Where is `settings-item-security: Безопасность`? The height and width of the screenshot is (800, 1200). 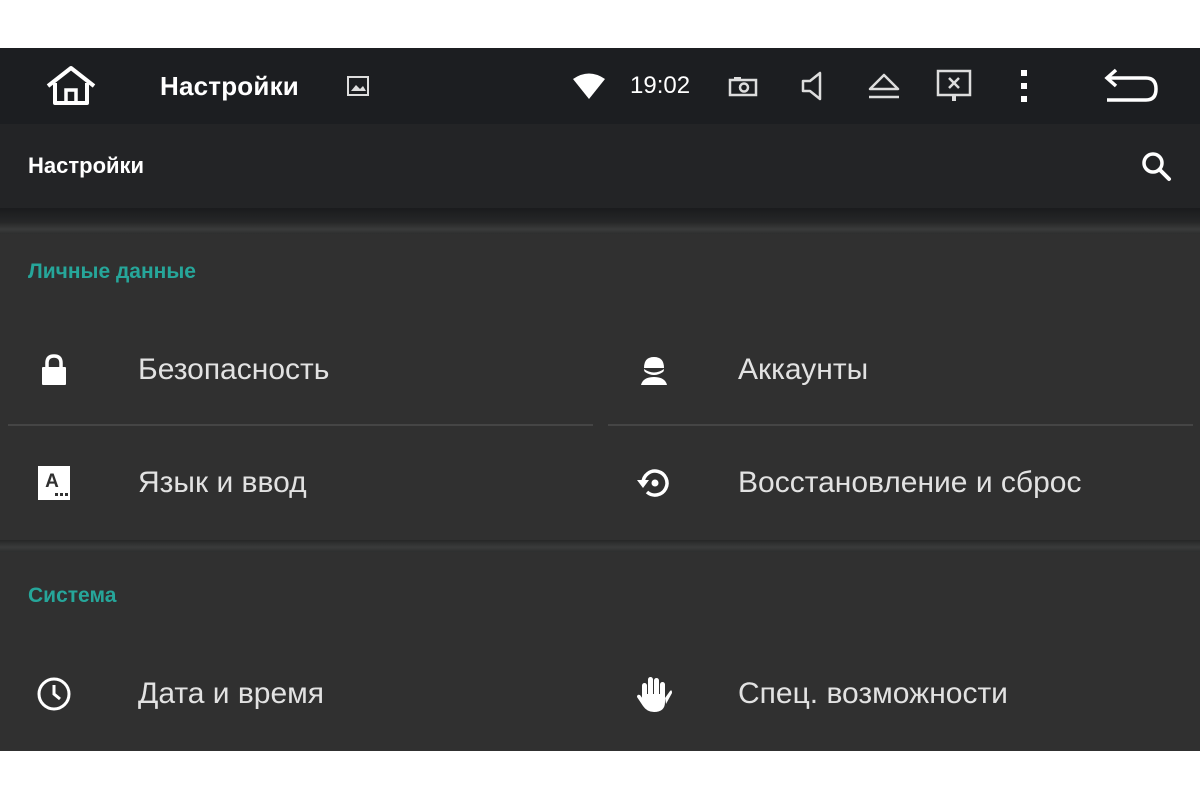
settings-item-security: Безопасность is located at coordinates (300, 370).